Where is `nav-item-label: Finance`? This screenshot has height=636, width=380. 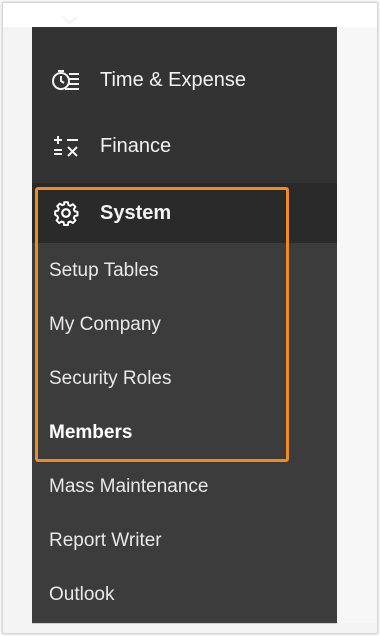 nav-item-label: Finance is located at coordinates (136, 145).